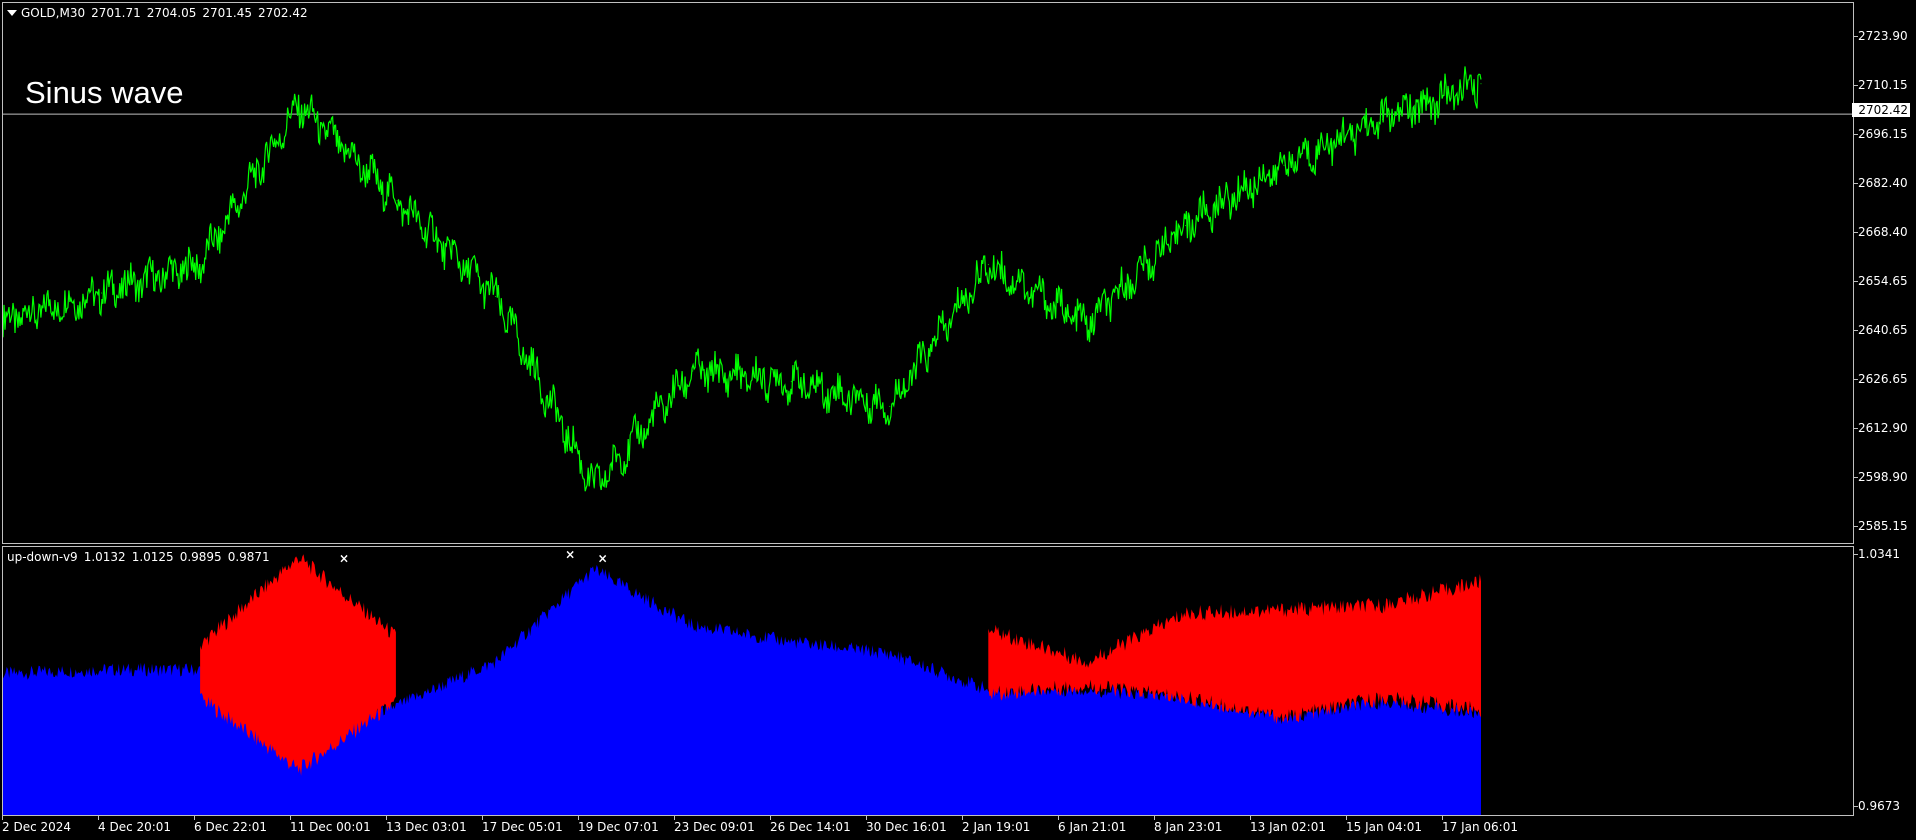  What do you see at coordinates (116, 13) in the screenshot?
I see `ohlc-open: 2701.71` at bounding box center [116, 13].